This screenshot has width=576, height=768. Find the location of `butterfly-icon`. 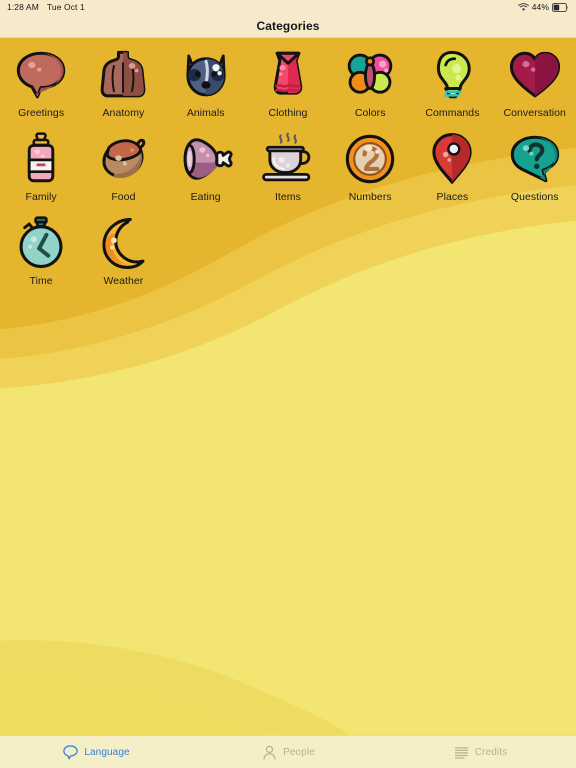

butterfly-icon is located at coordinates (370, 75).